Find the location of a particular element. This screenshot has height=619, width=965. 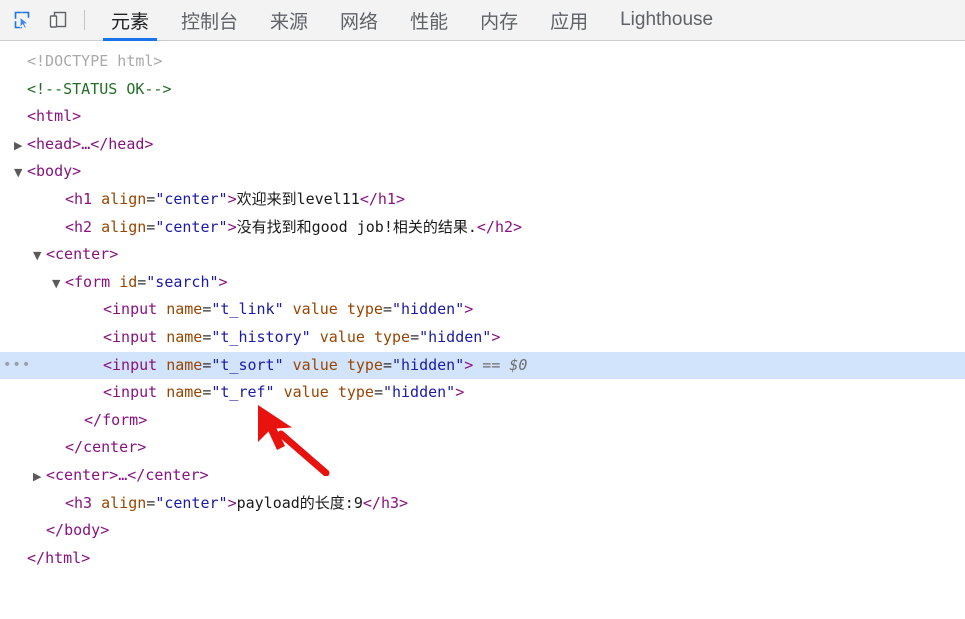

tab-console: 控制台 is located at coordinates (209, 20).